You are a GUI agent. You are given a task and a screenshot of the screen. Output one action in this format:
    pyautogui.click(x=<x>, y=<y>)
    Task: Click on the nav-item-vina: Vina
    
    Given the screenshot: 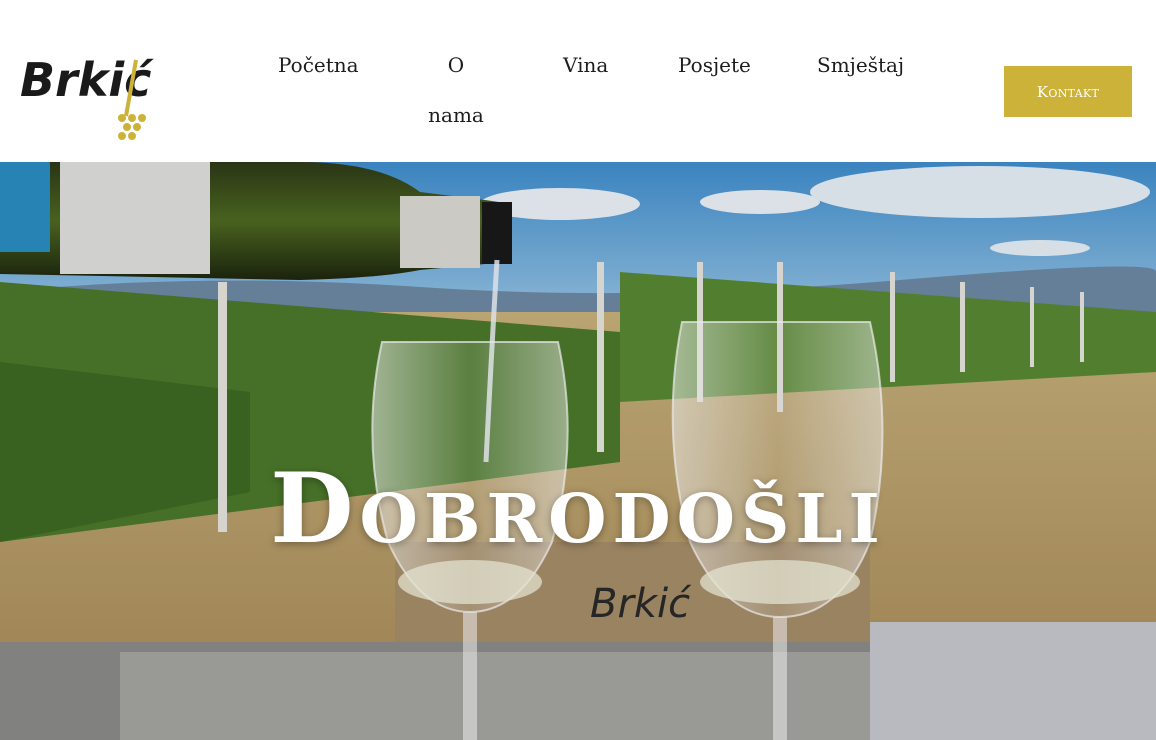 What is the action you would take?
    pyautogui.click(x=585, y=65)
    